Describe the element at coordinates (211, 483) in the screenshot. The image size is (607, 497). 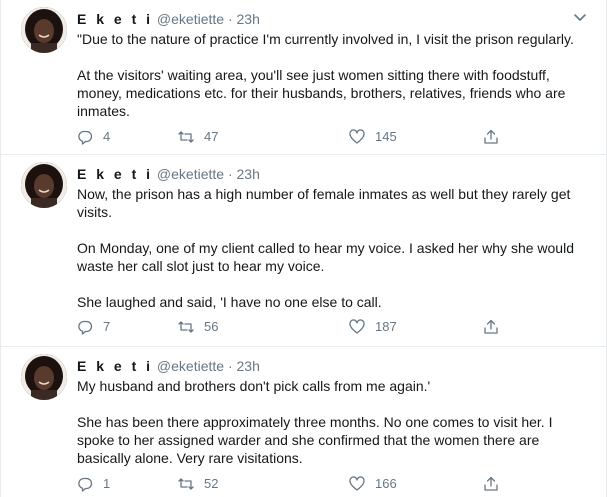
I see `retweet-count: 52` at that location.